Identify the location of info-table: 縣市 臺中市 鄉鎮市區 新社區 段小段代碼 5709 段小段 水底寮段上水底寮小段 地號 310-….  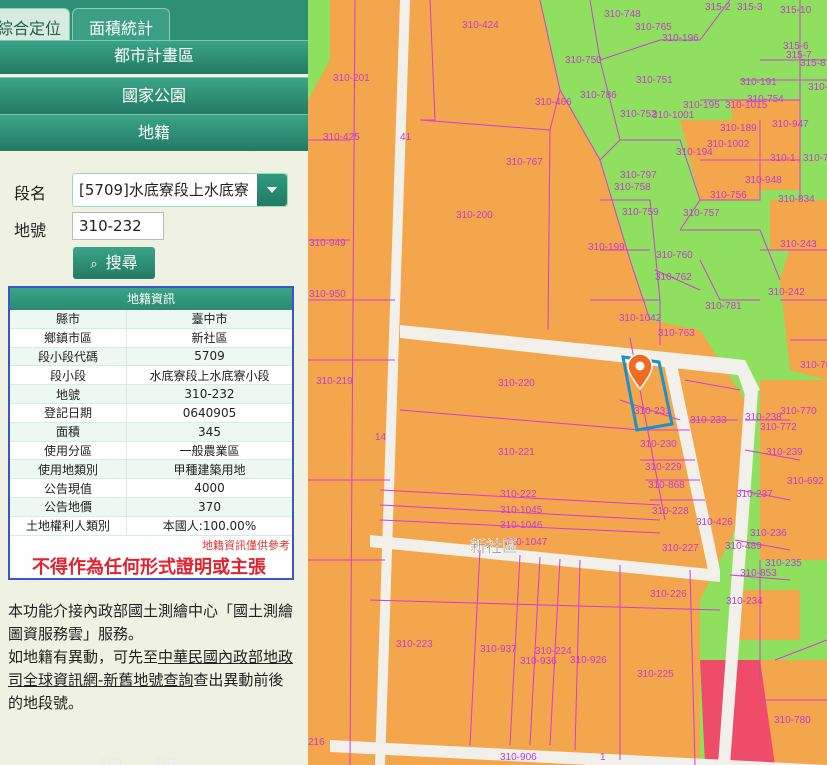
(151, 423).